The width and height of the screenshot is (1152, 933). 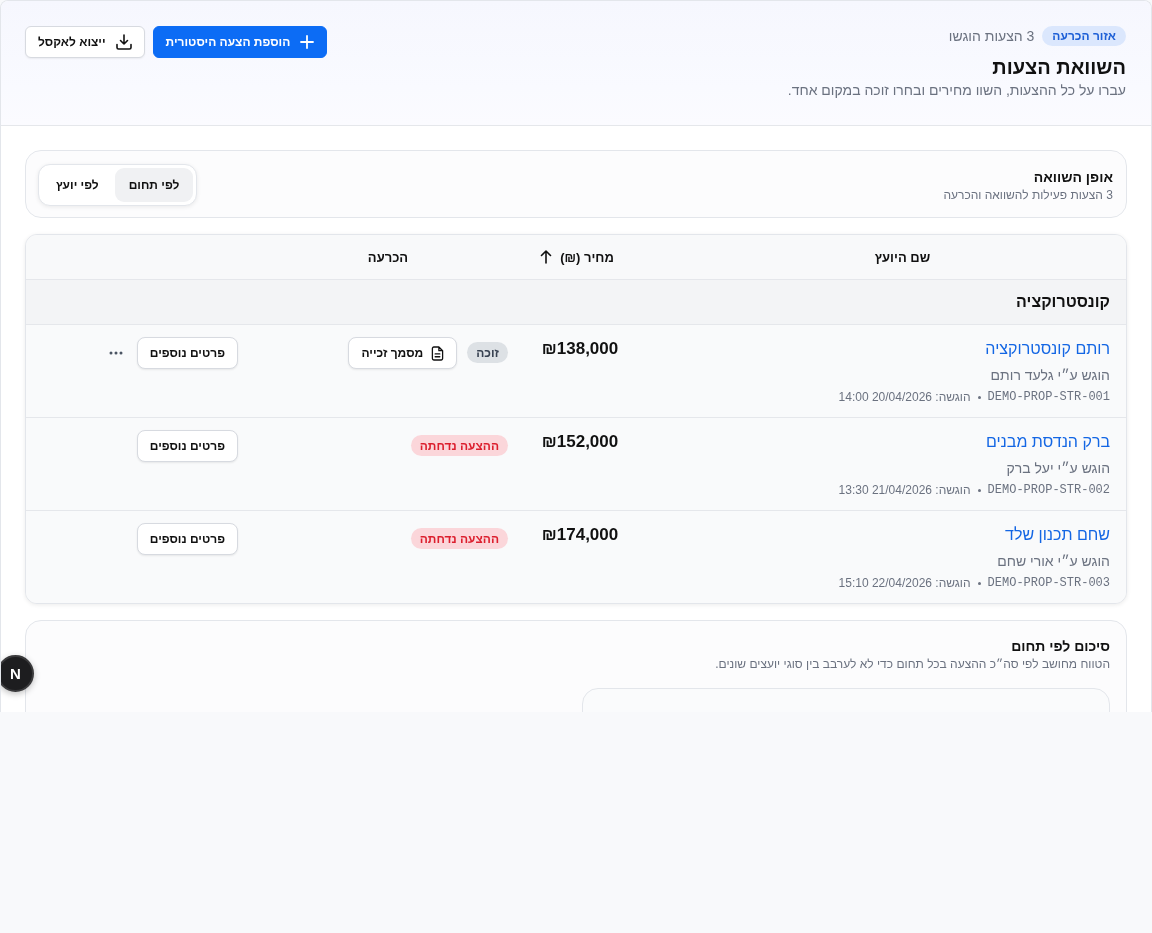 I want to click on column-header: מחיר (₪), so click(x=577, y=257).